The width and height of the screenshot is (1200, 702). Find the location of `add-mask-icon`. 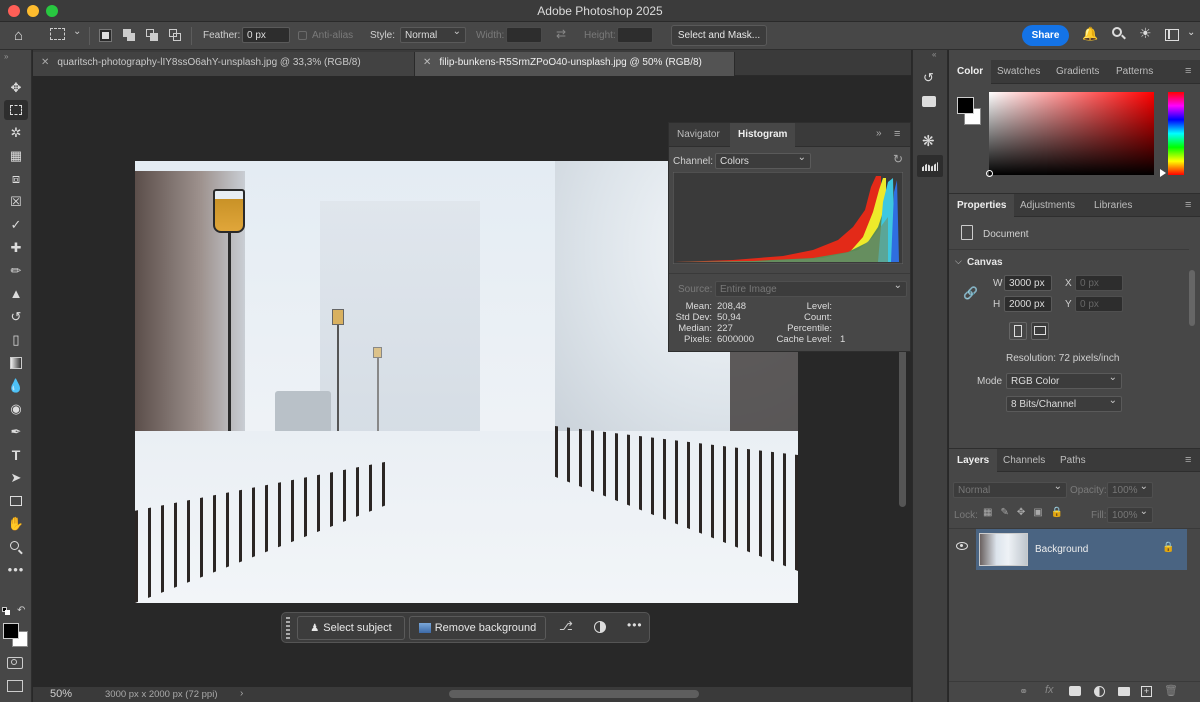

add-mask-icon is located at coordinates (1075, 691).